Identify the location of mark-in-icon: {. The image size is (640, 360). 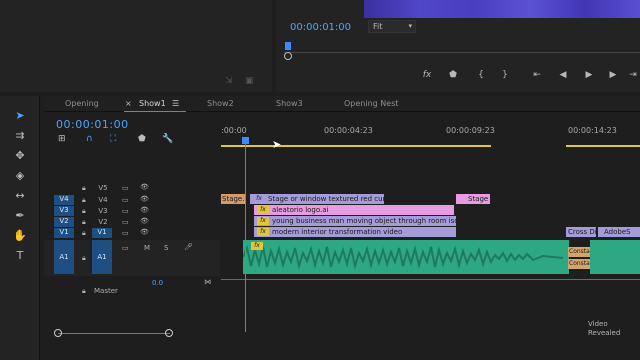
(481, 75).